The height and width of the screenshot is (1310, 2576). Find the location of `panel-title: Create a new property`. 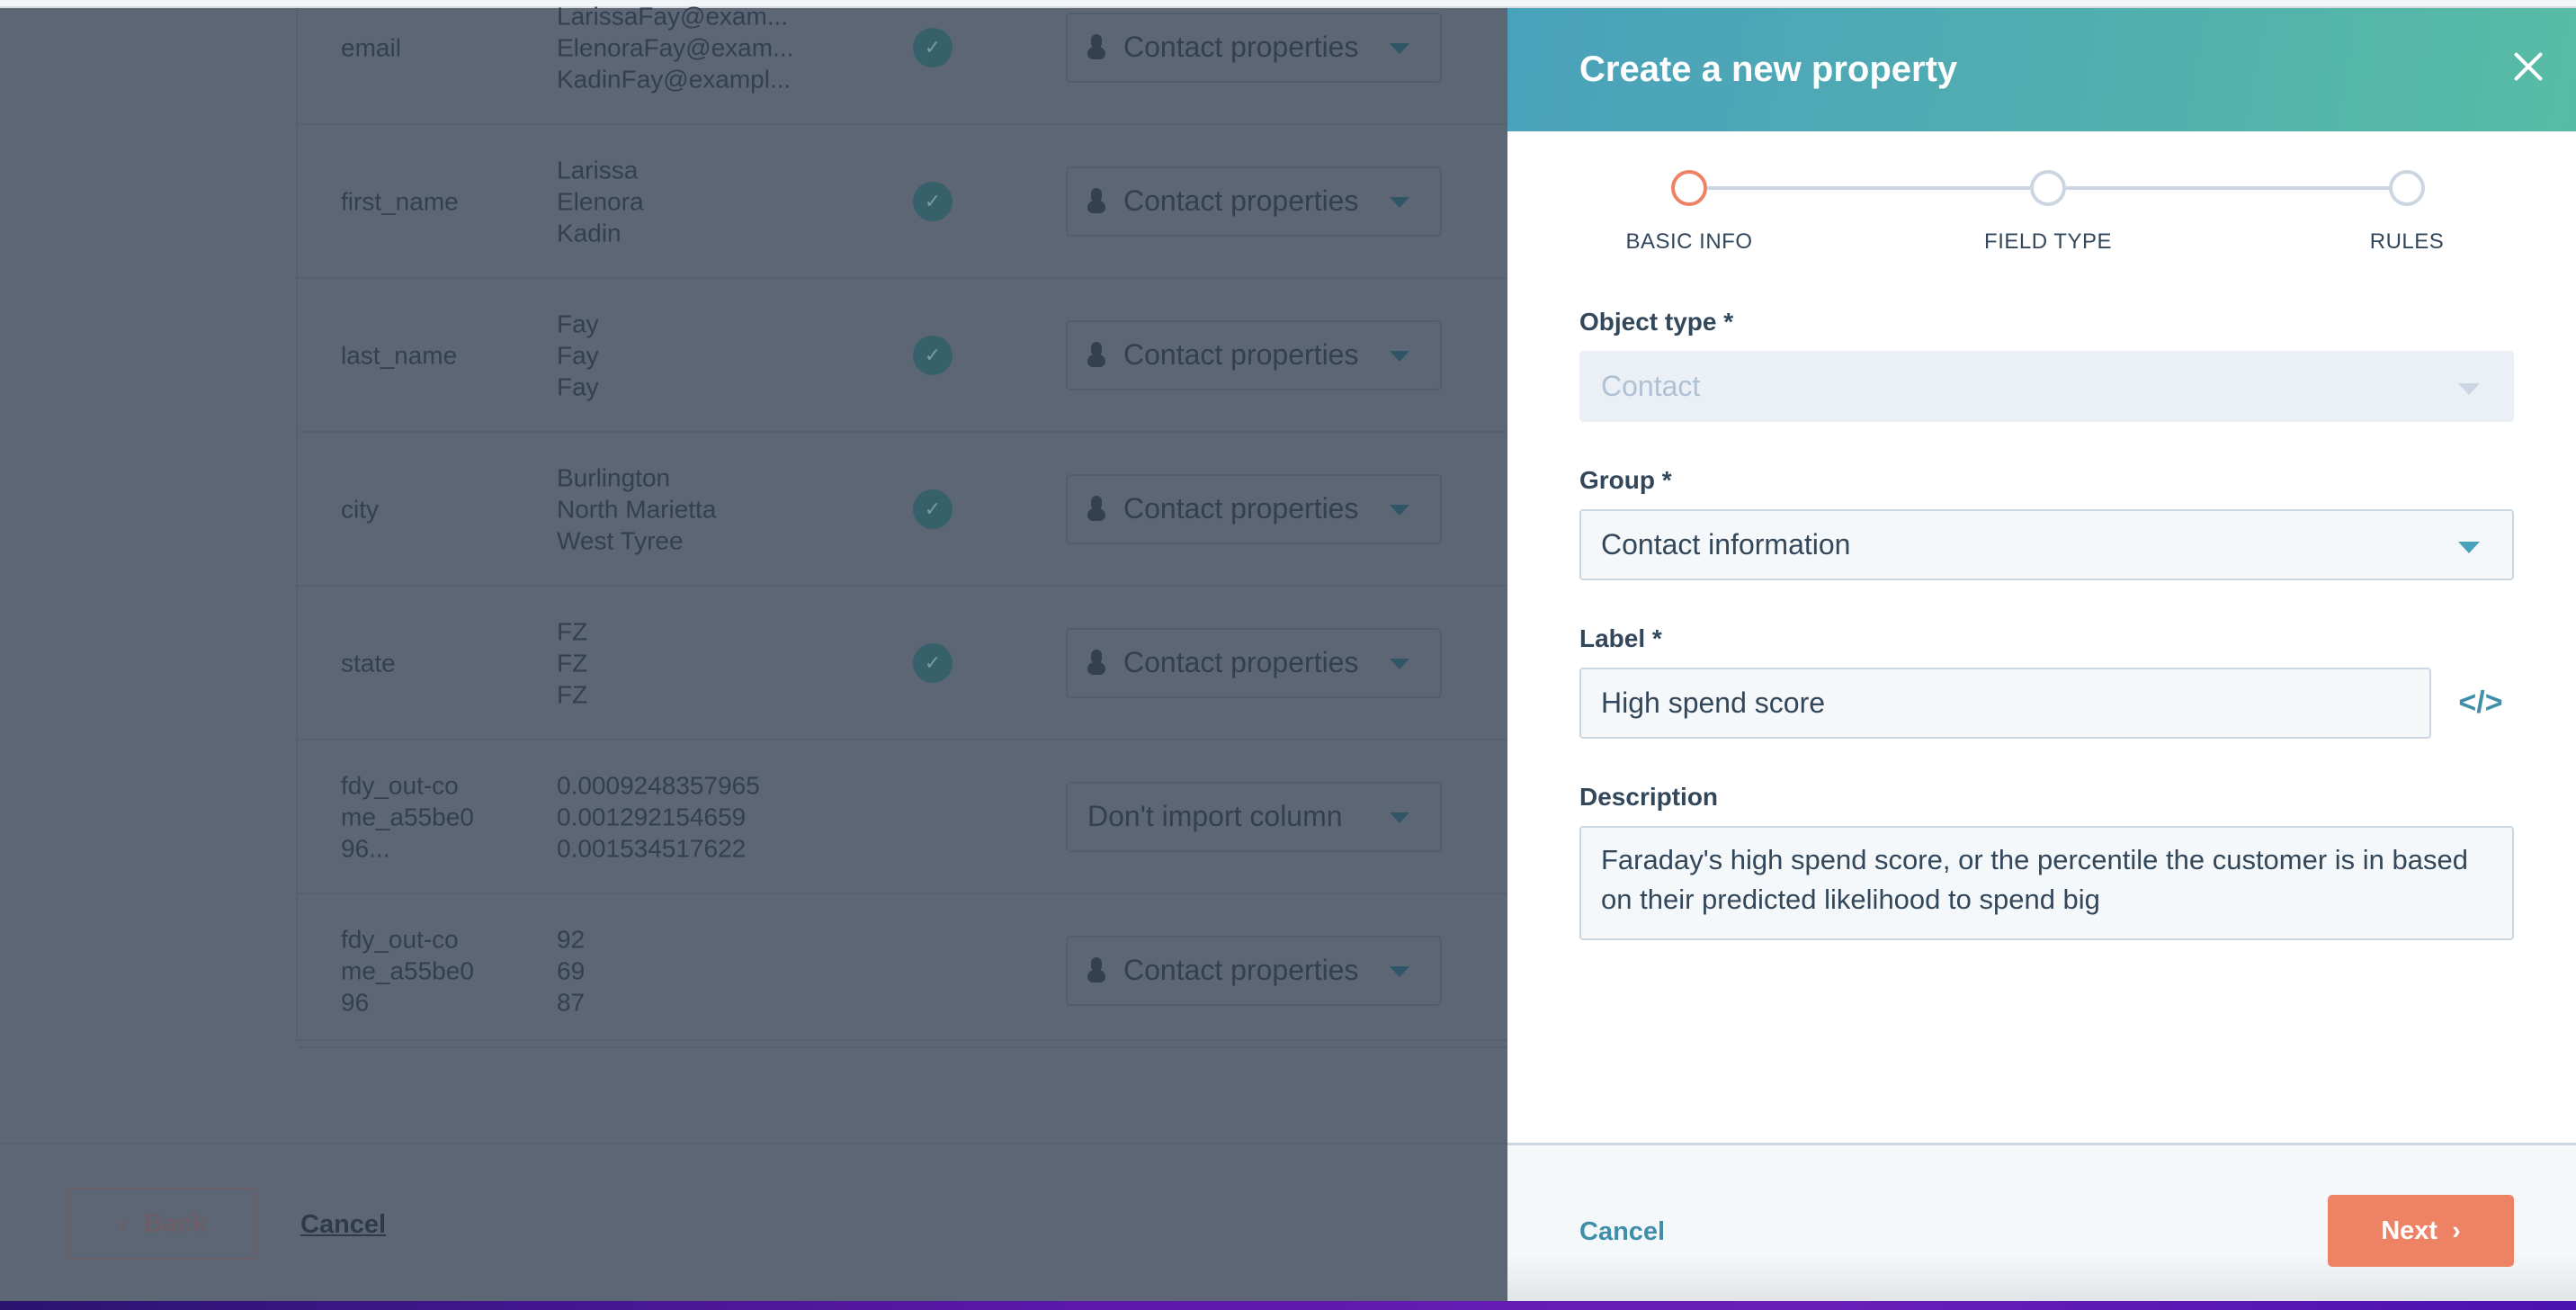

panel-title: Create a new property is located at coordinates (1768, 69).